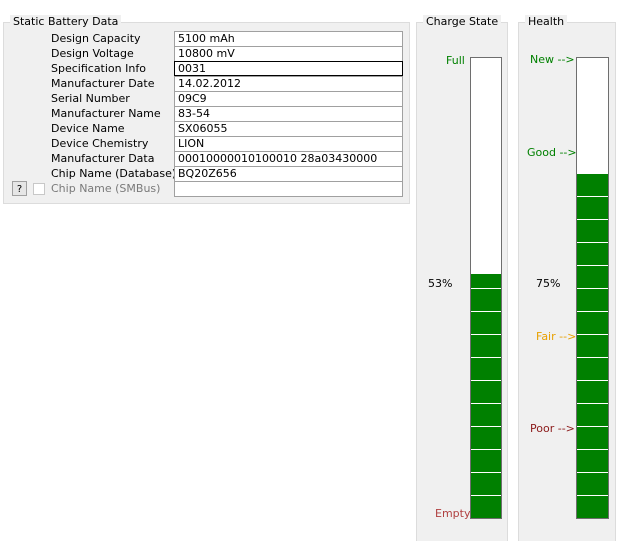 This screenshot has height=541, width=623. What do you see at coordinates (455, 60) in the screenshot?
I see `charge-full-label: Full` at bounding box center [455, 60].